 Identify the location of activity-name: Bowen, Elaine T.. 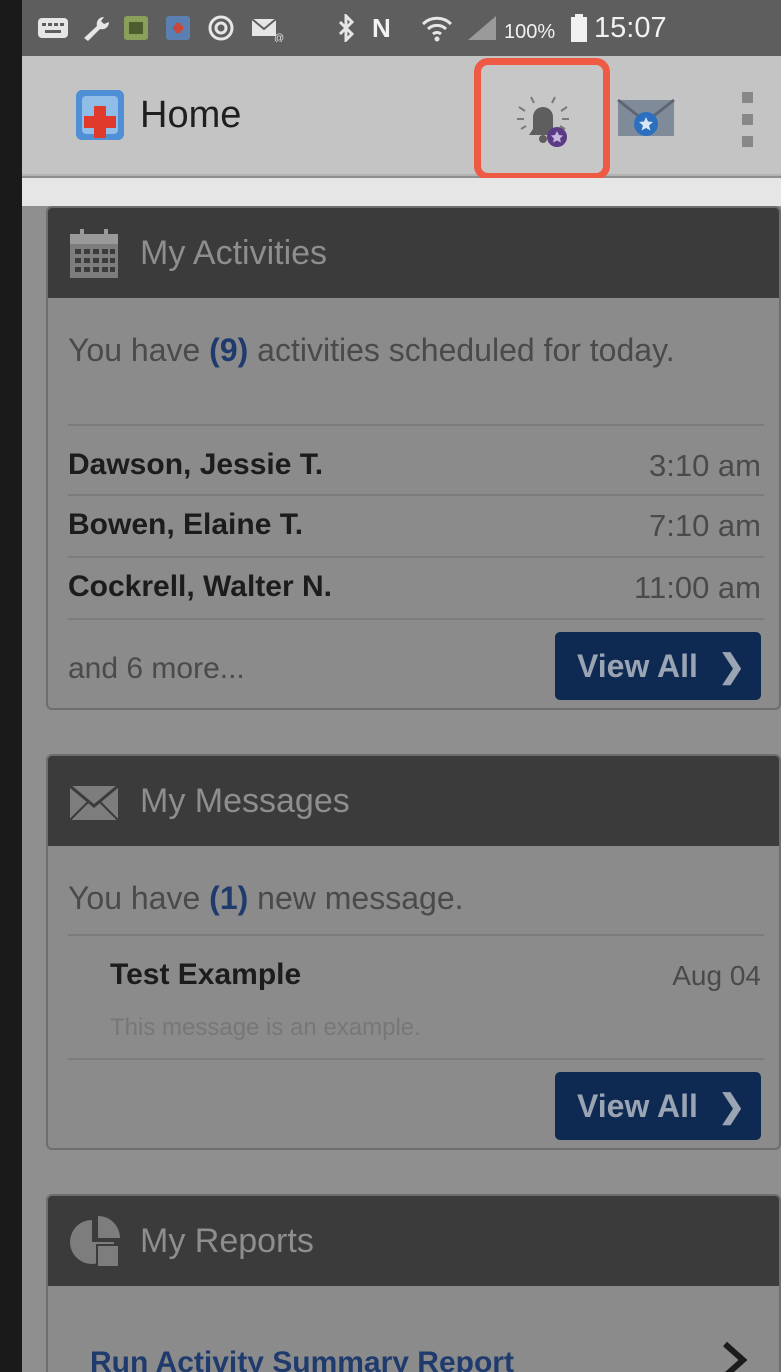
(186, 524).